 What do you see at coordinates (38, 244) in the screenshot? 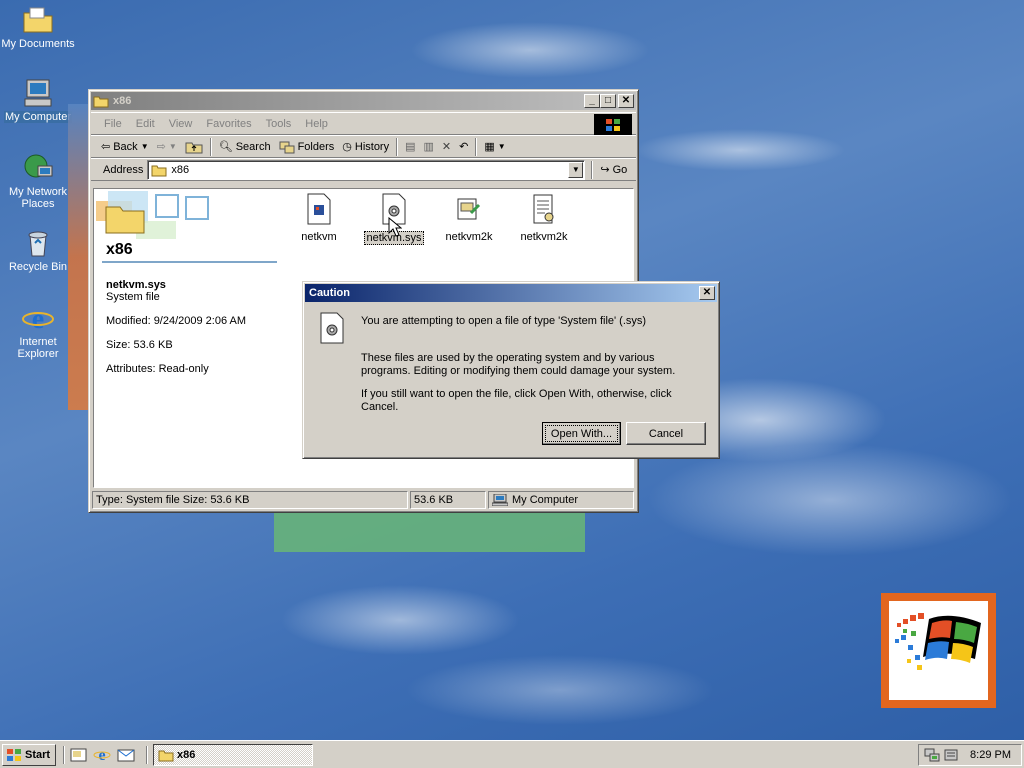
I see `recycle-bin-icon` at bounding box center [38, 244].